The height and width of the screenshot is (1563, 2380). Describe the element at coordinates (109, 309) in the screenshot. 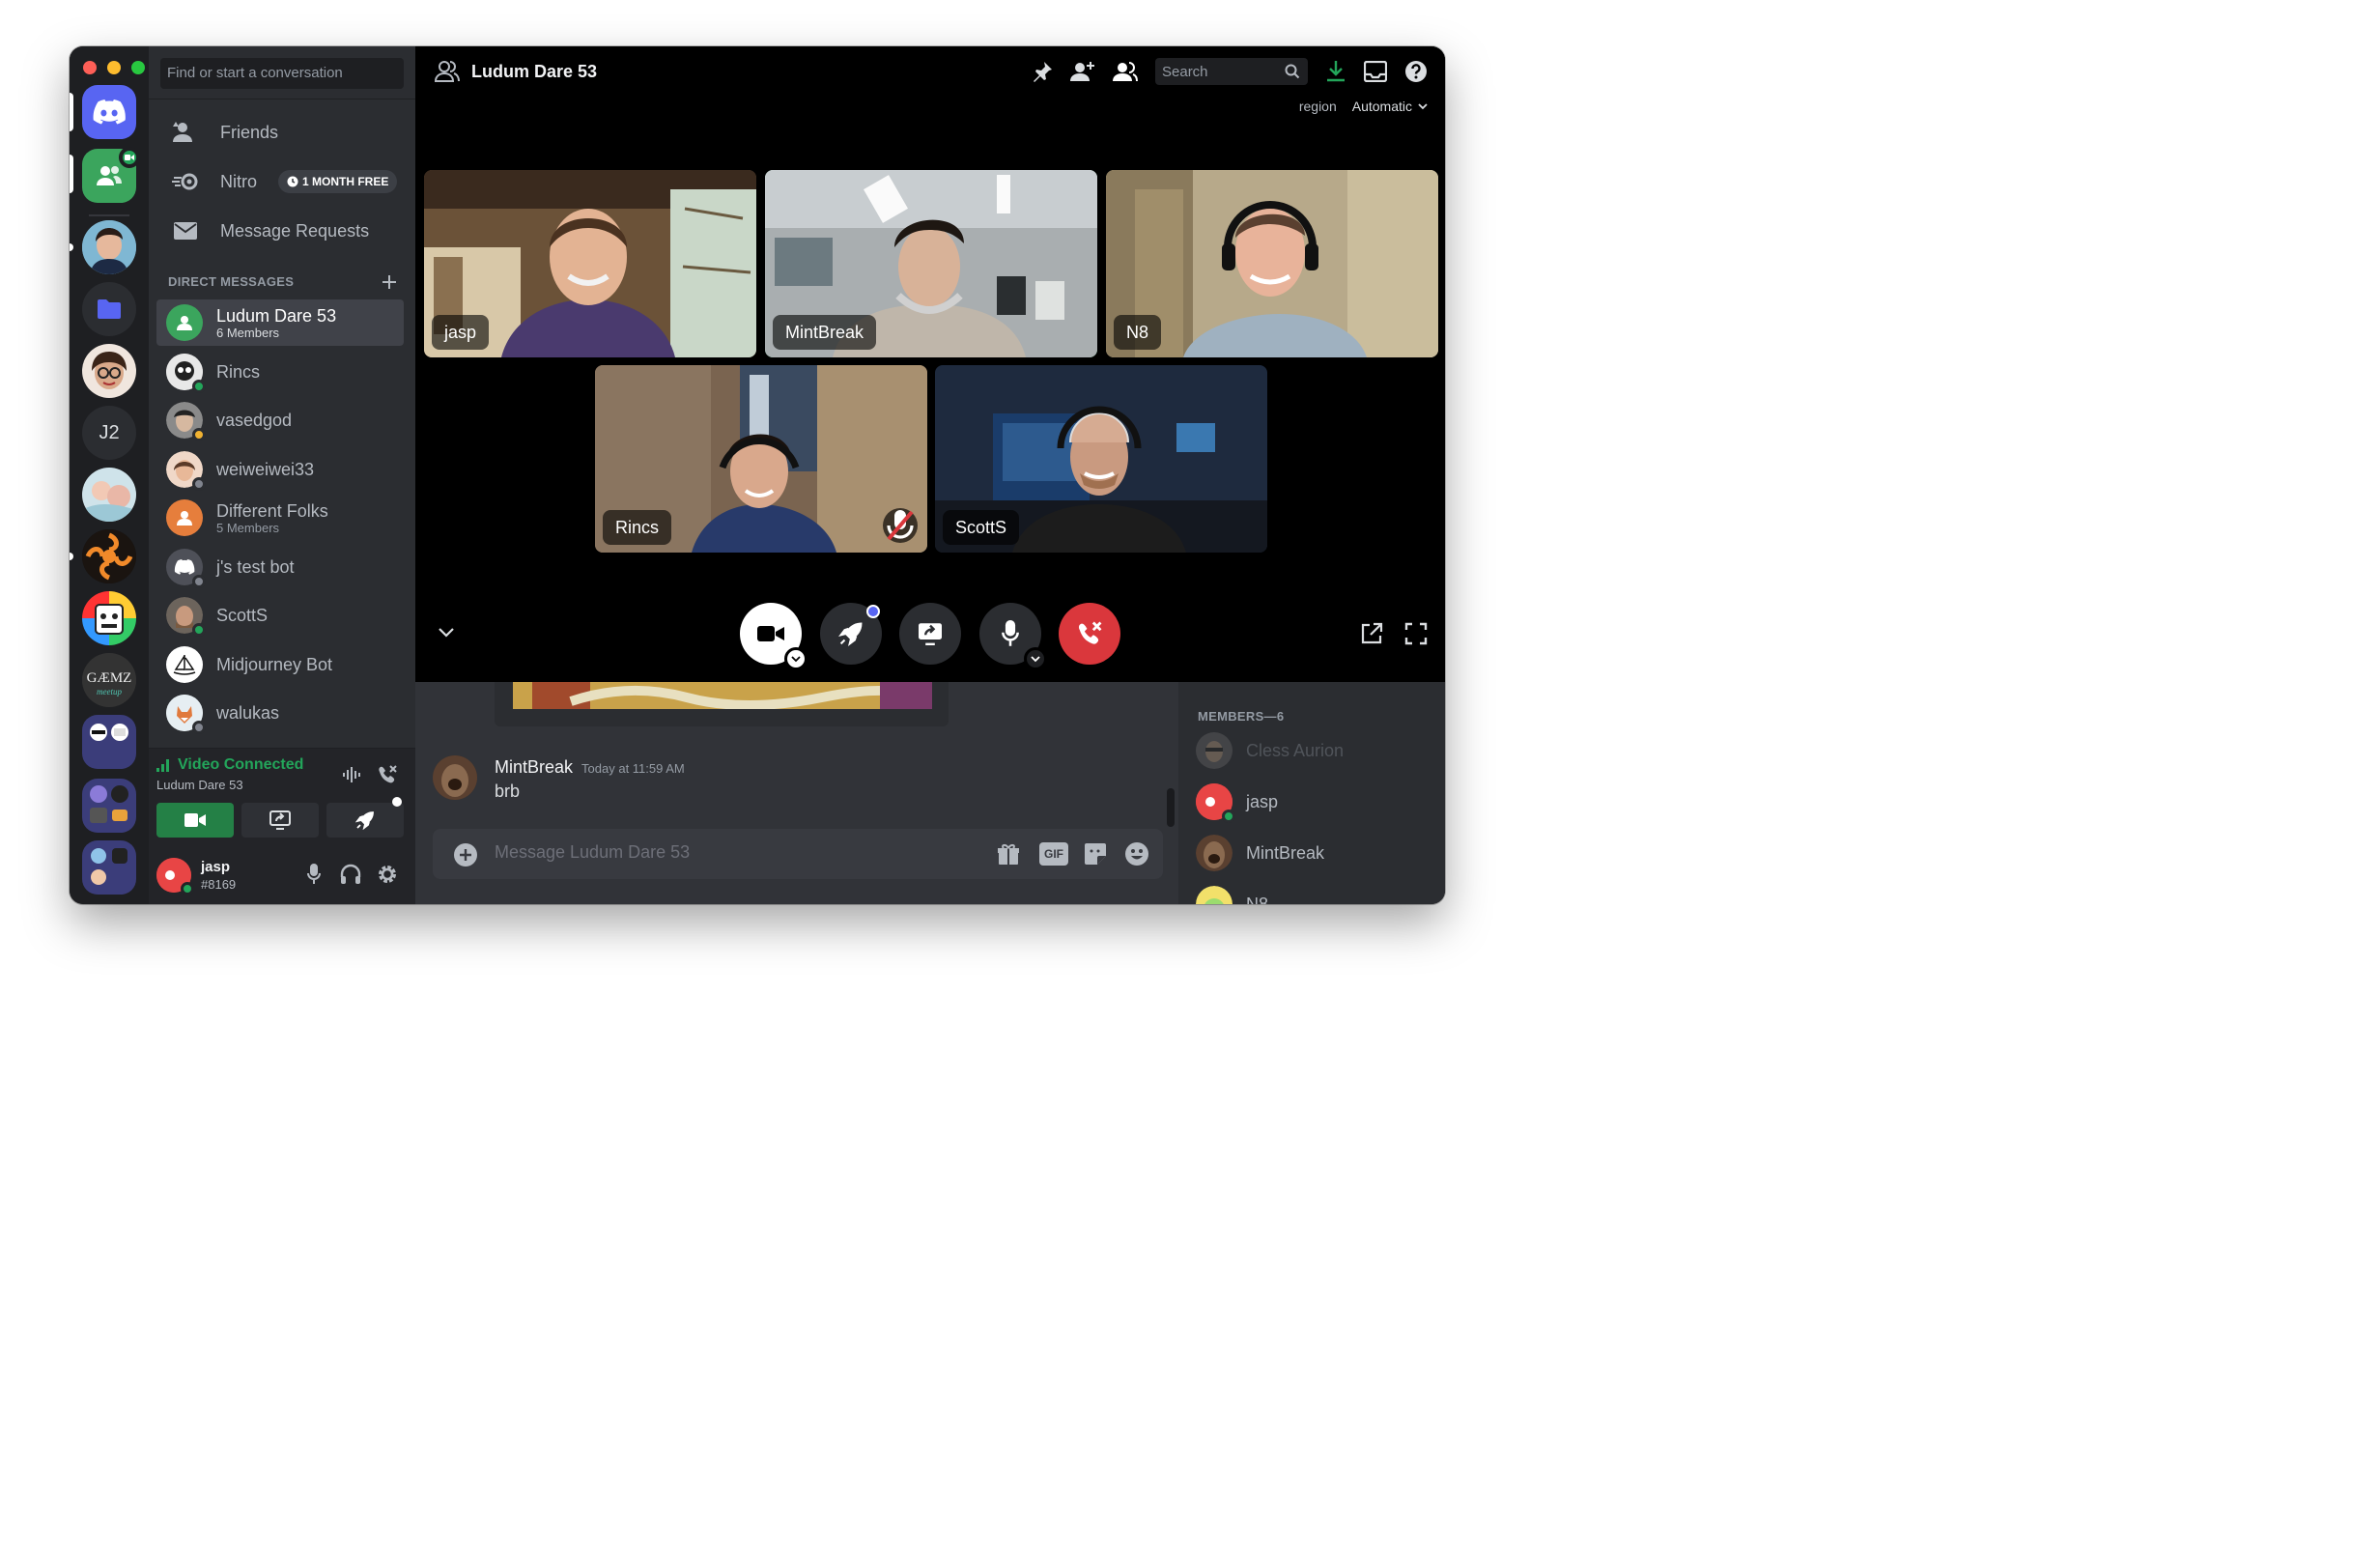

I see `folder-server` at that location.